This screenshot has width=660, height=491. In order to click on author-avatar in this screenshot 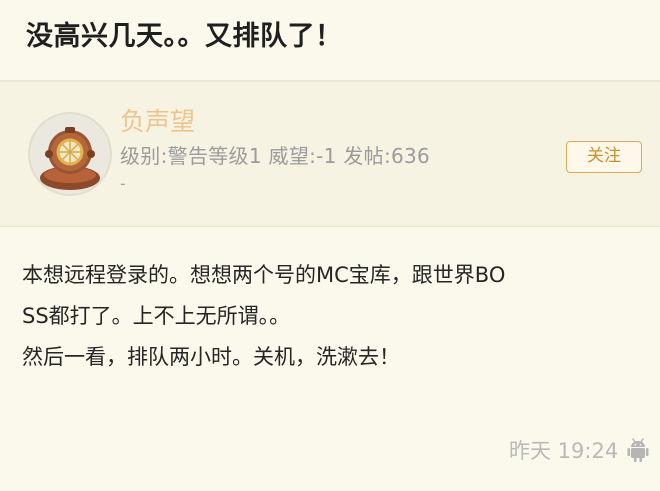, I will do `click(70, 154)`.